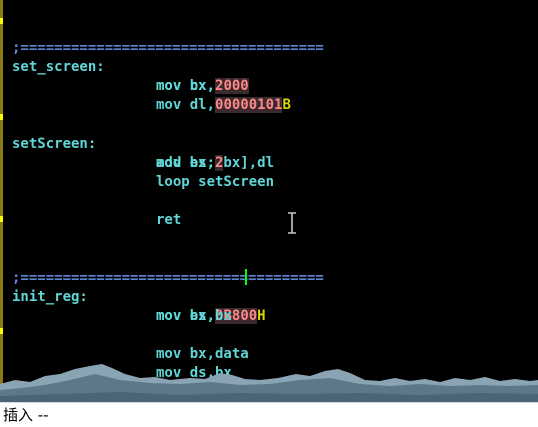 The height and width of the screenshot is (427, 538). What do you see at coordinates (269, 414) in the screenshot?
I see `status-bar: 插入 --` at bounding box center [269, 414].